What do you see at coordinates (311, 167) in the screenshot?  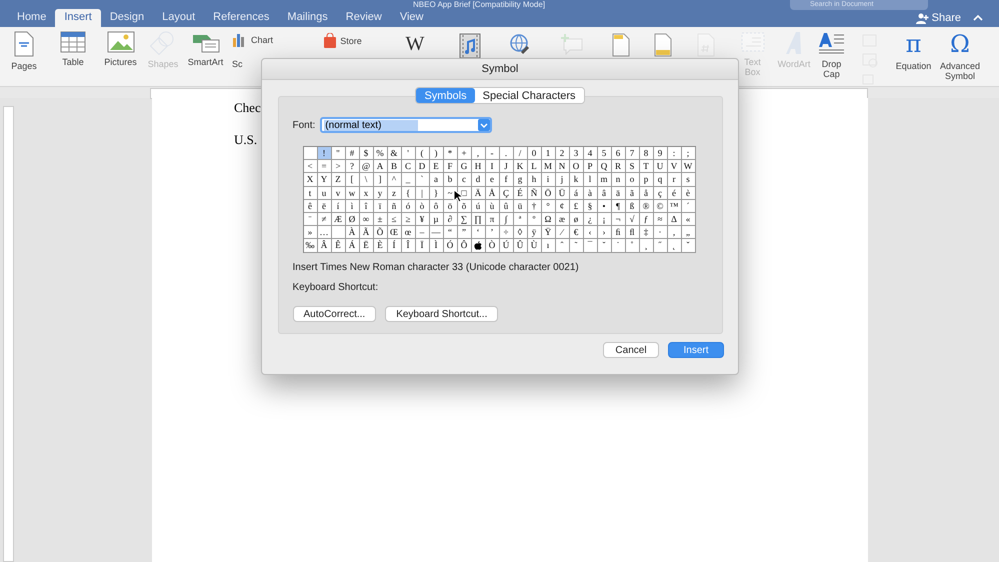 I see `symbol-cell: <` at bounding box center [311, 167].